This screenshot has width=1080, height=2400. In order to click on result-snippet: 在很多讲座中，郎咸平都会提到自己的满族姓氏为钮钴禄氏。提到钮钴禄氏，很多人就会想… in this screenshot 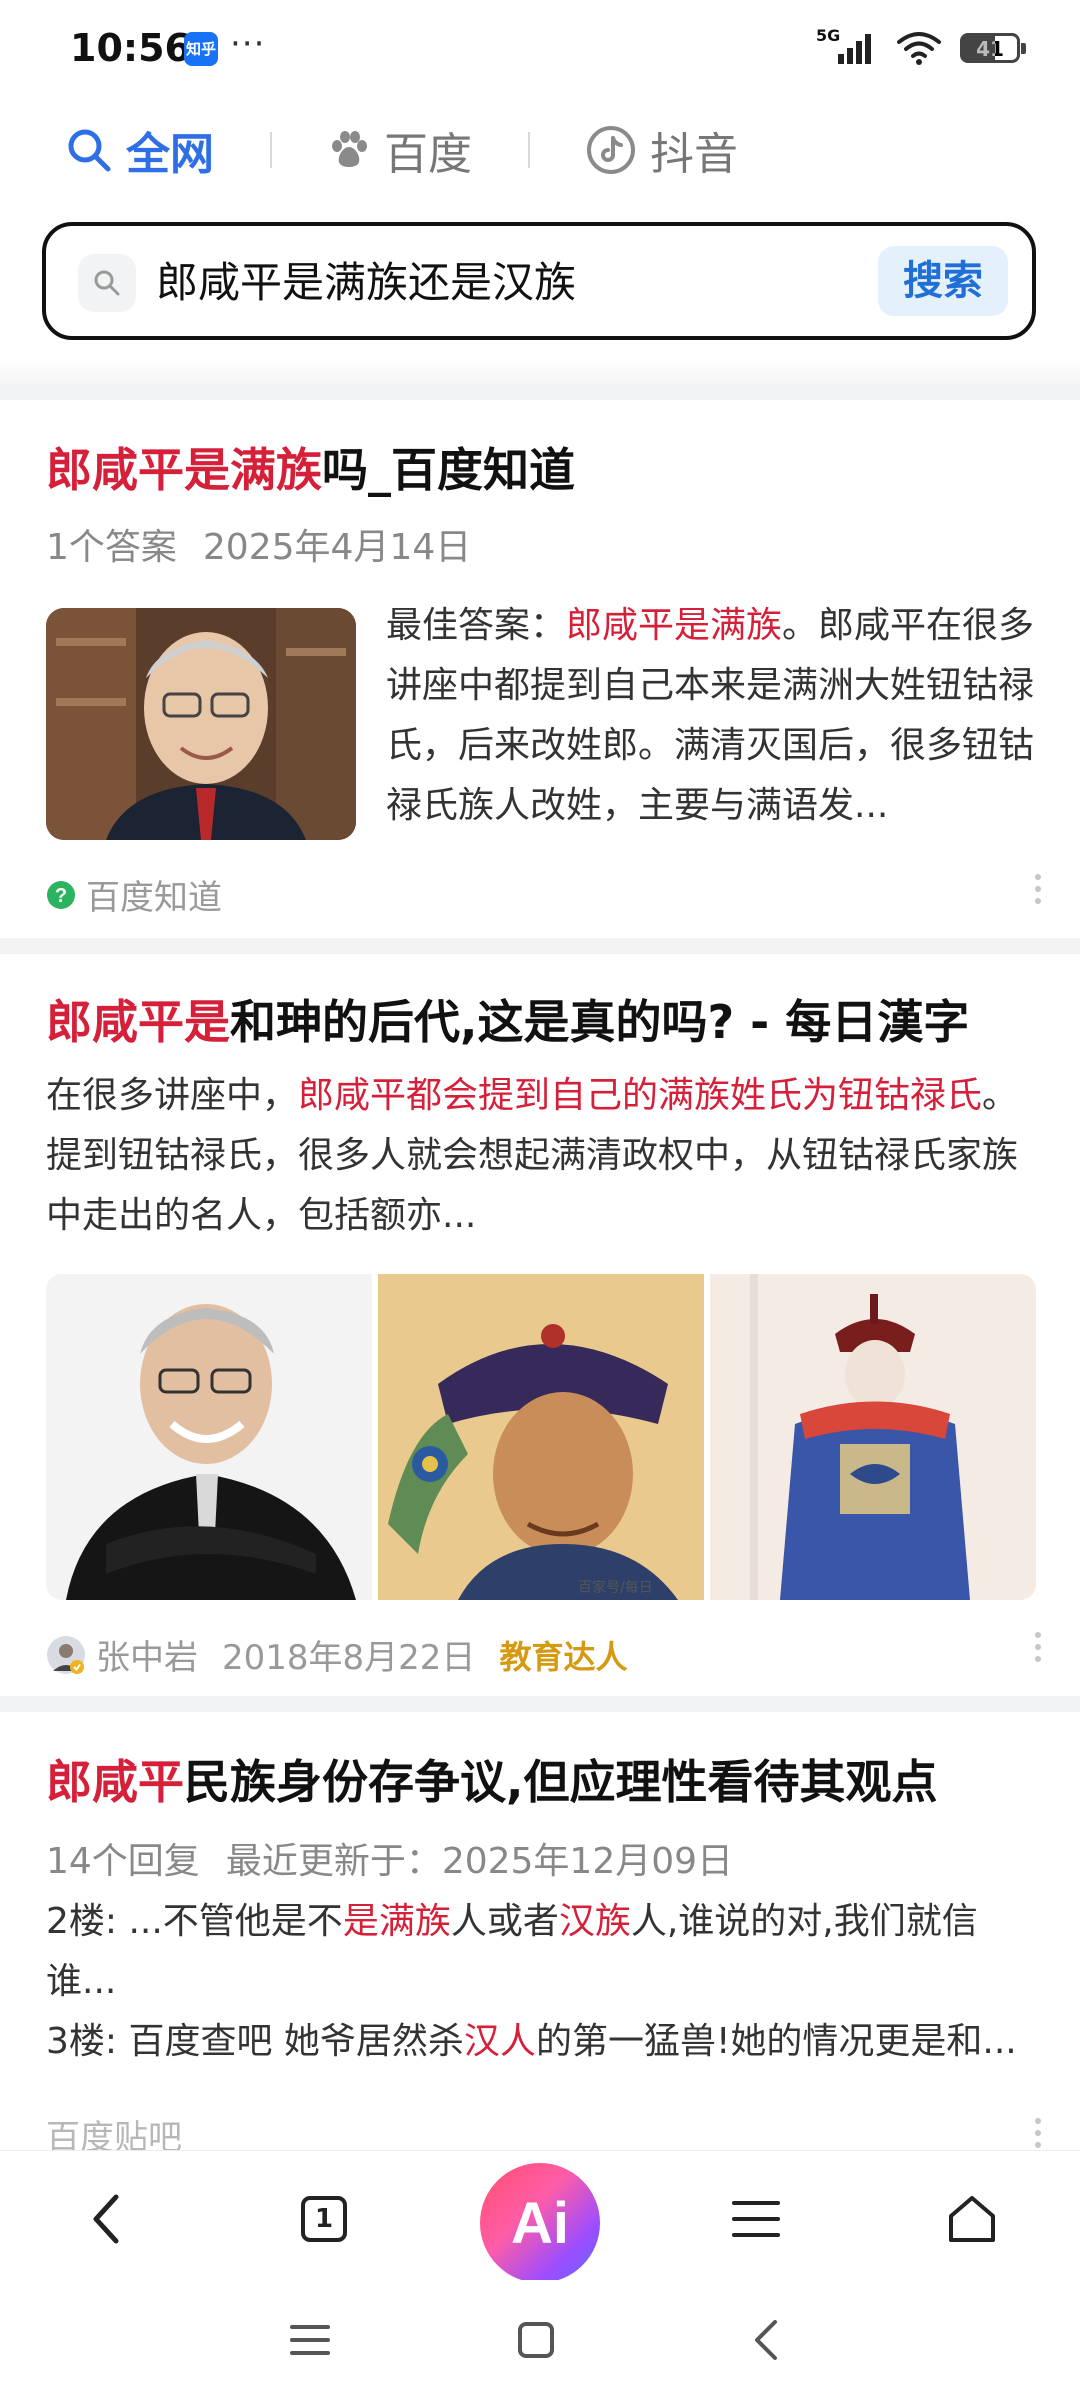, I will do `click(541, 1157)`.